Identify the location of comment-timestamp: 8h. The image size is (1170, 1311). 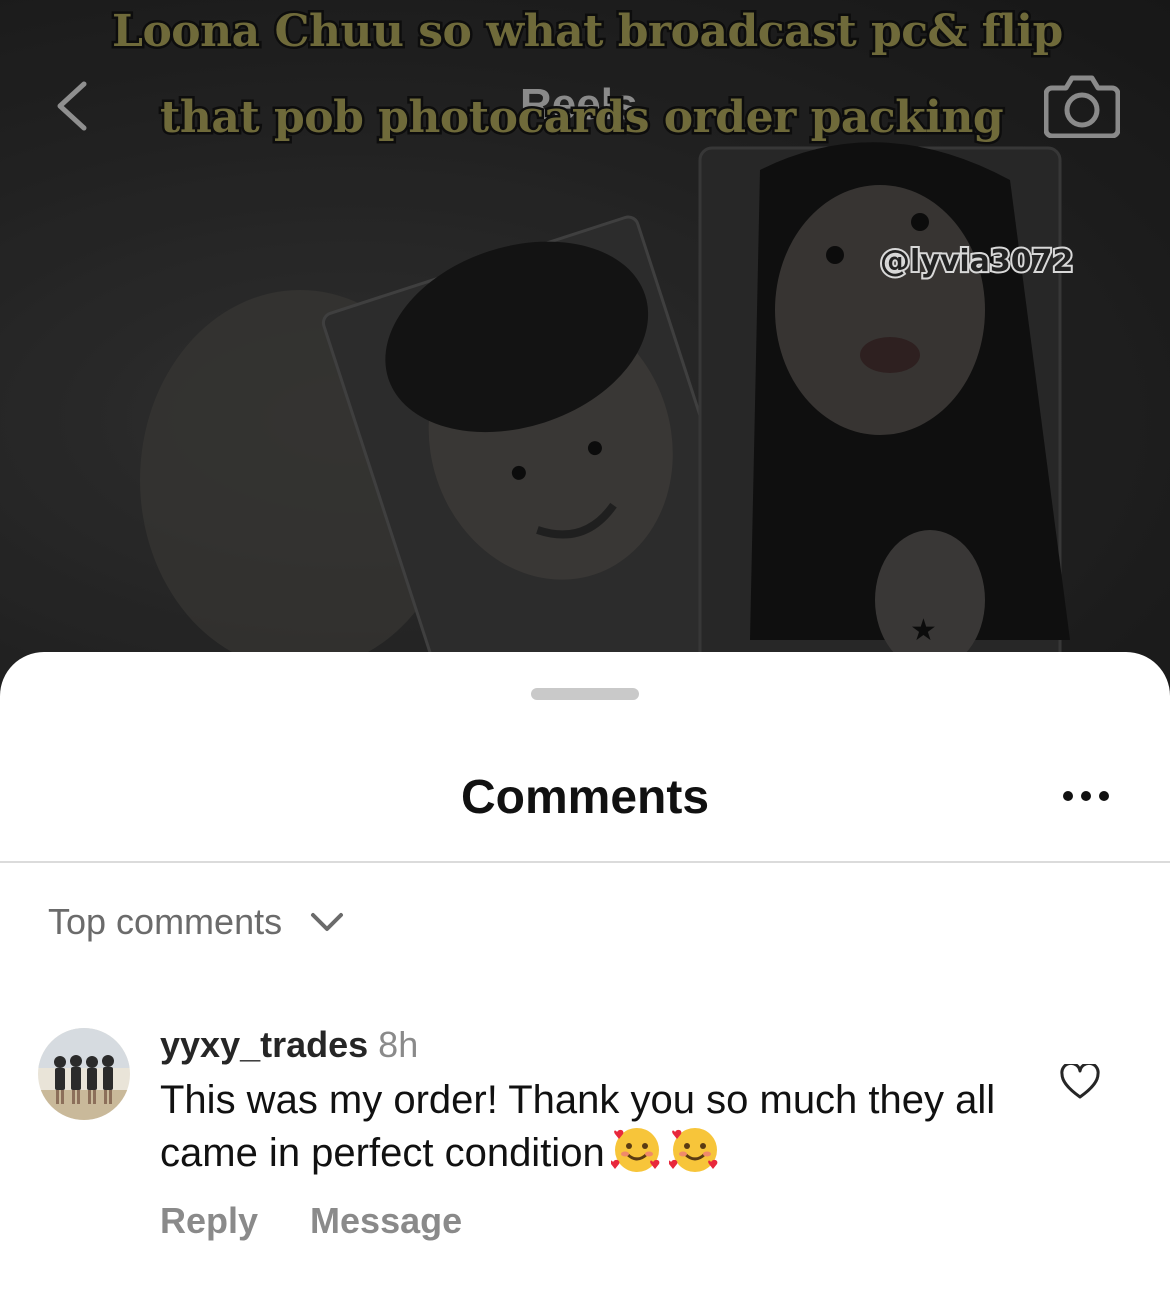
(398, 1044).